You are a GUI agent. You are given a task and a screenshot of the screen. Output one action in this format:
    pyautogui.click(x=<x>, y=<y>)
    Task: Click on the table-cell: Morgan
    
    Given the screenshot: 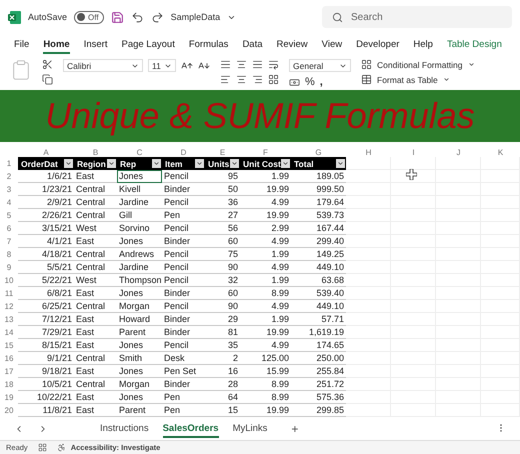 What is the action you would take?
    pyautogui.click(x=139, y=306)
    